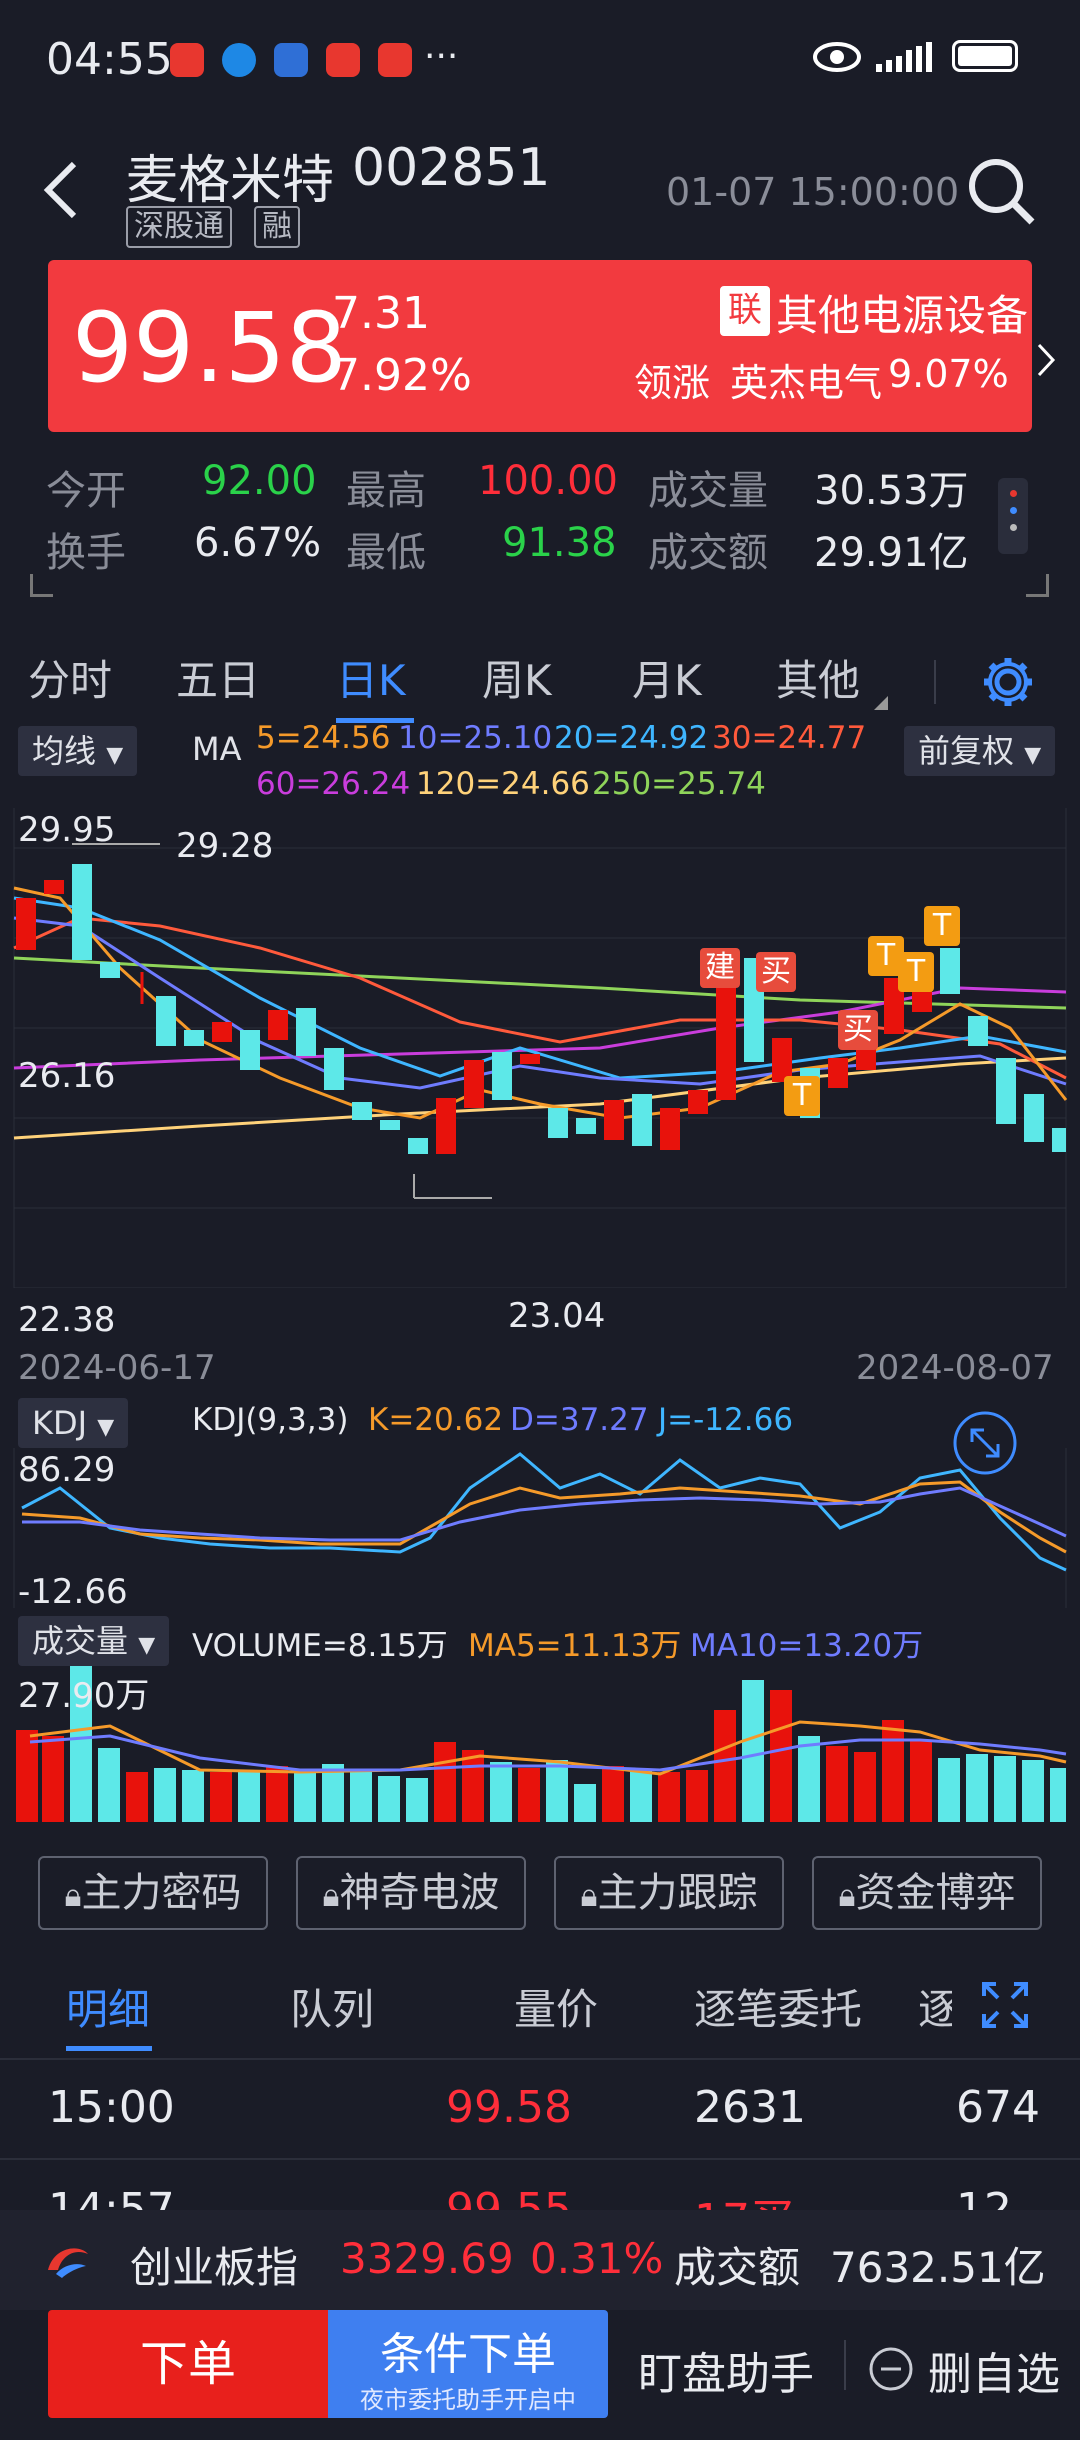 The height and width of the screenshot is (2440, 1080). What do you see at coordinates (1005, 2005) in the screenshot?
I see `expand-icon` at bounding box center [1005, 2005].